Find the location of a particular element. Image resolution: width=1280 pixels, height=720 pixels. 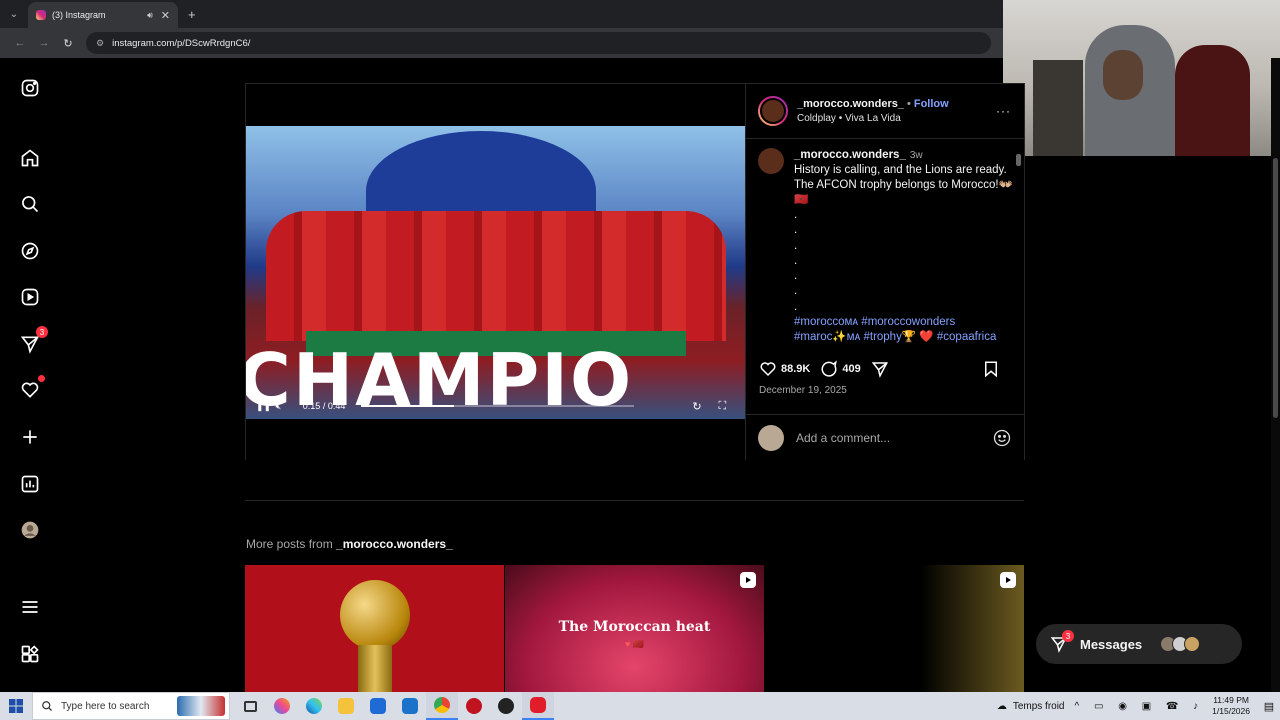

video-progress-bar is located at coordinates (498, 406).